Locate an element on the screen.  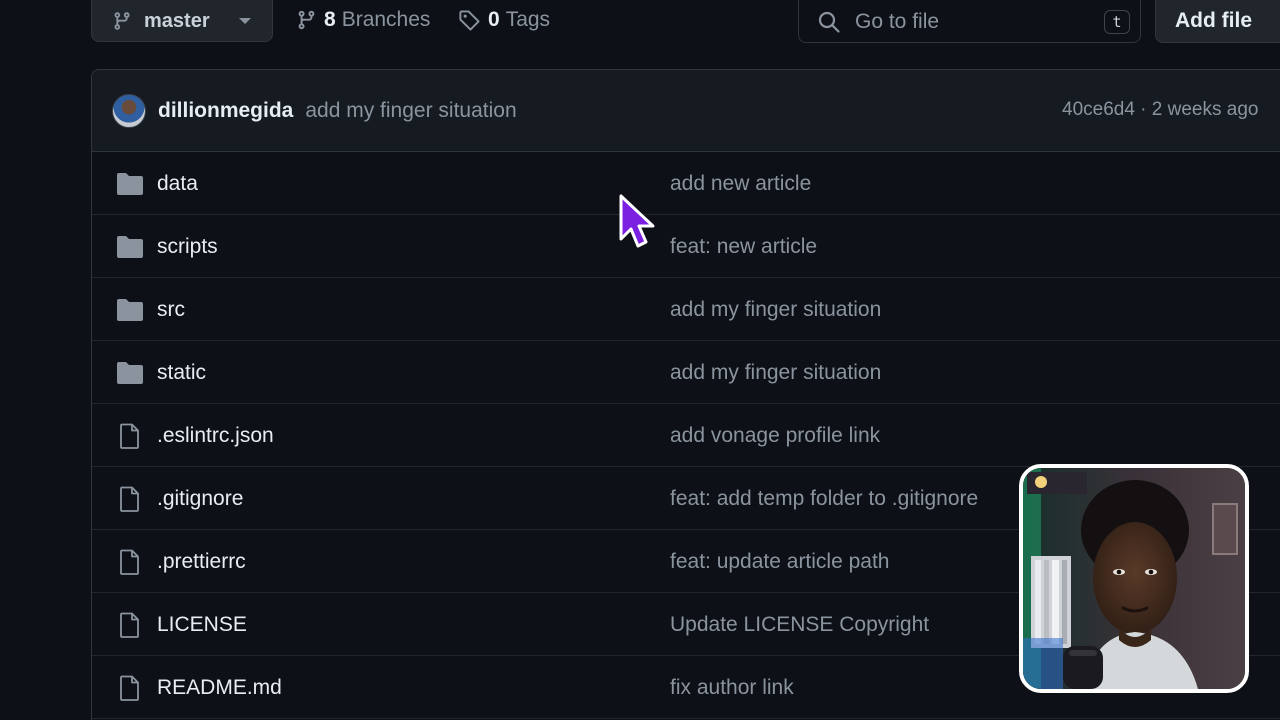
file-name-link: src is located at coordinates (171, 310).